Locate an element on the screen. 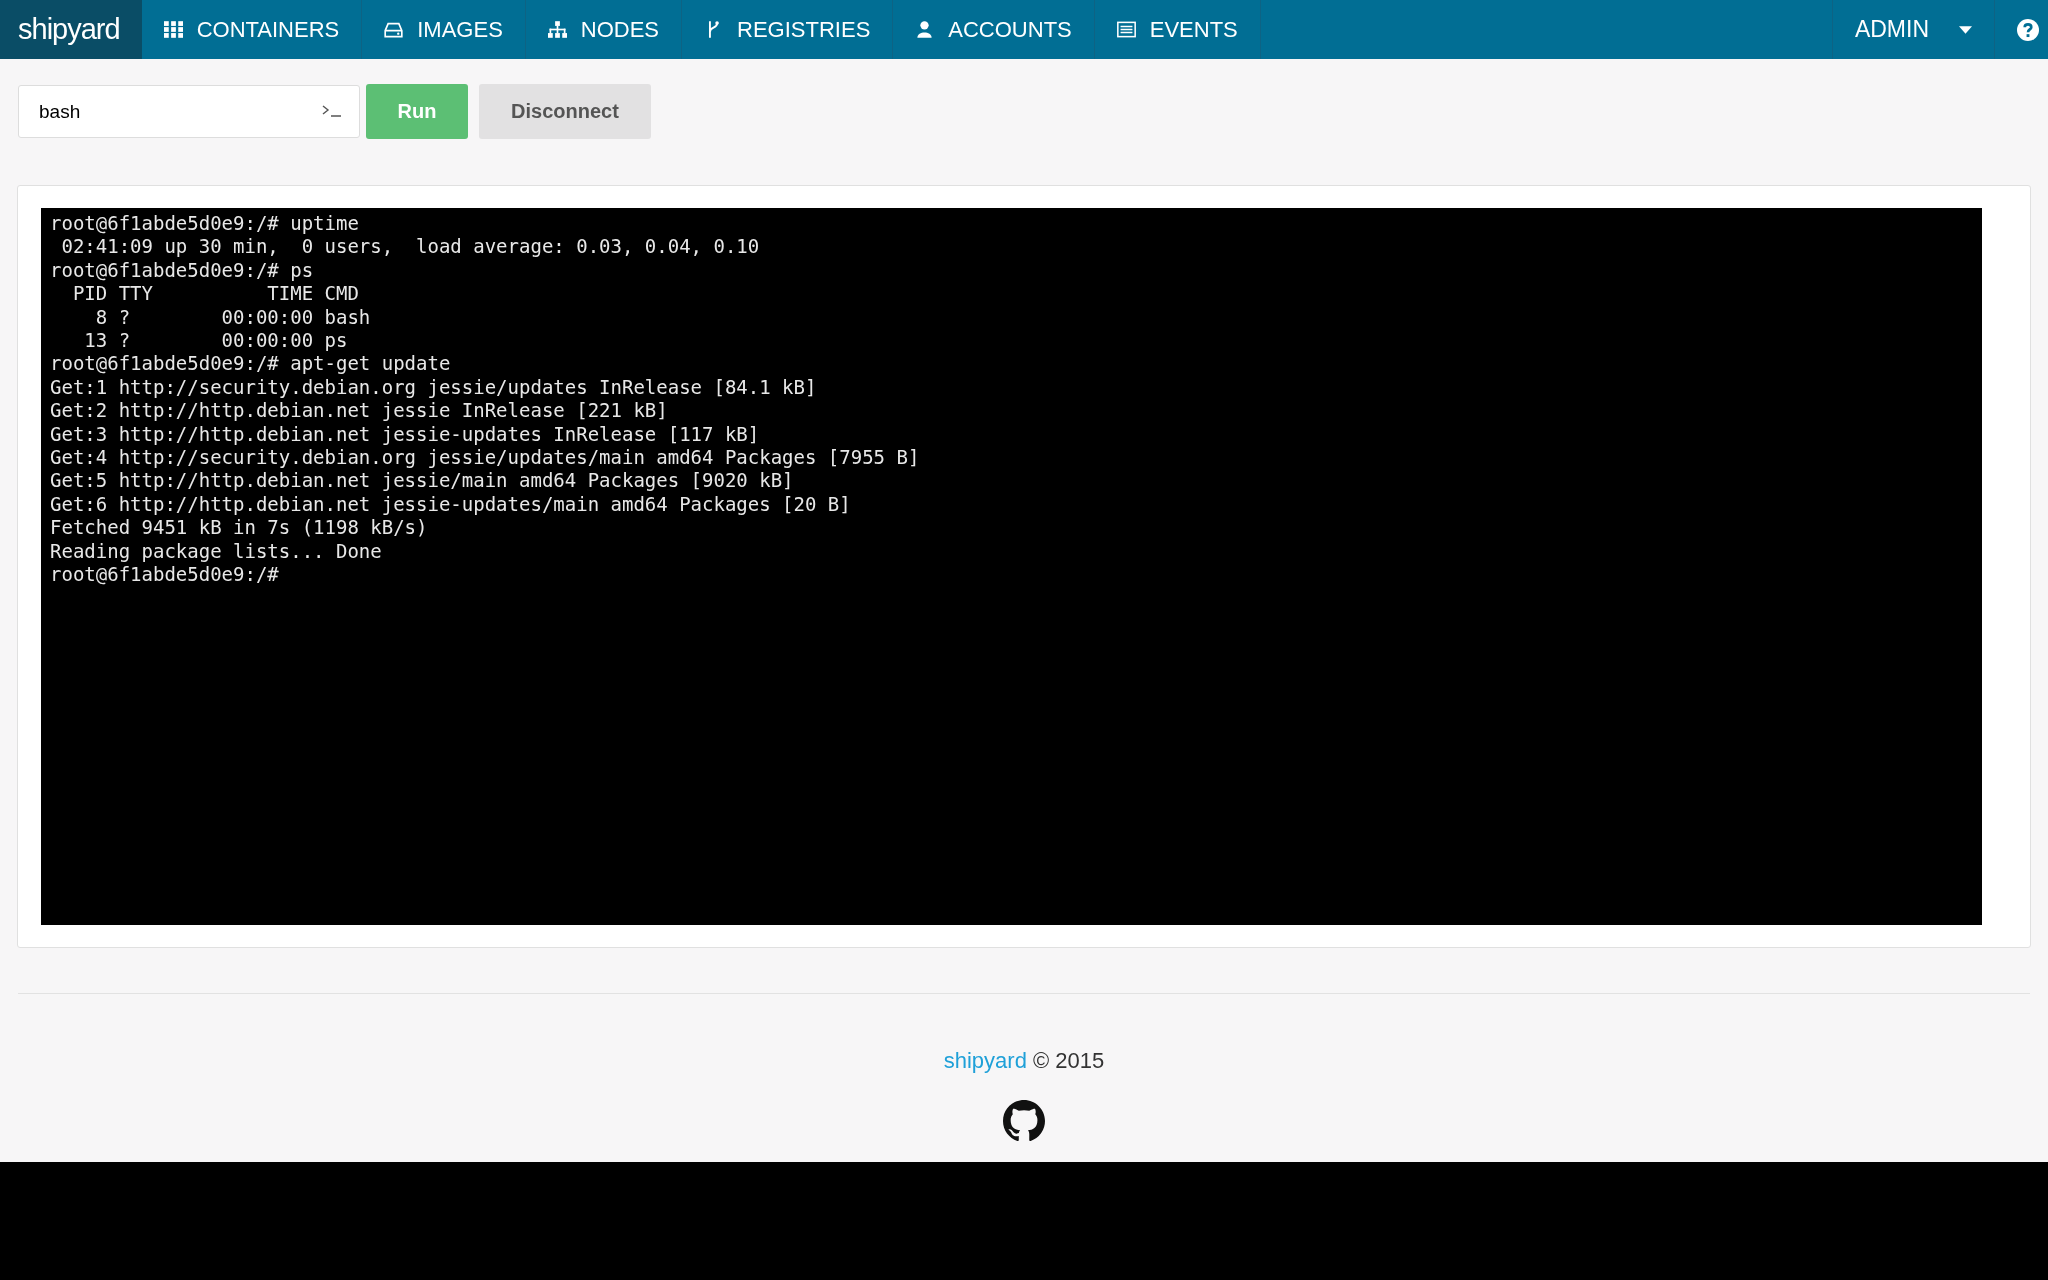 The width and height of the screenshot is (2048, 1280). github-icon is located at coordinates (1024, 1121).